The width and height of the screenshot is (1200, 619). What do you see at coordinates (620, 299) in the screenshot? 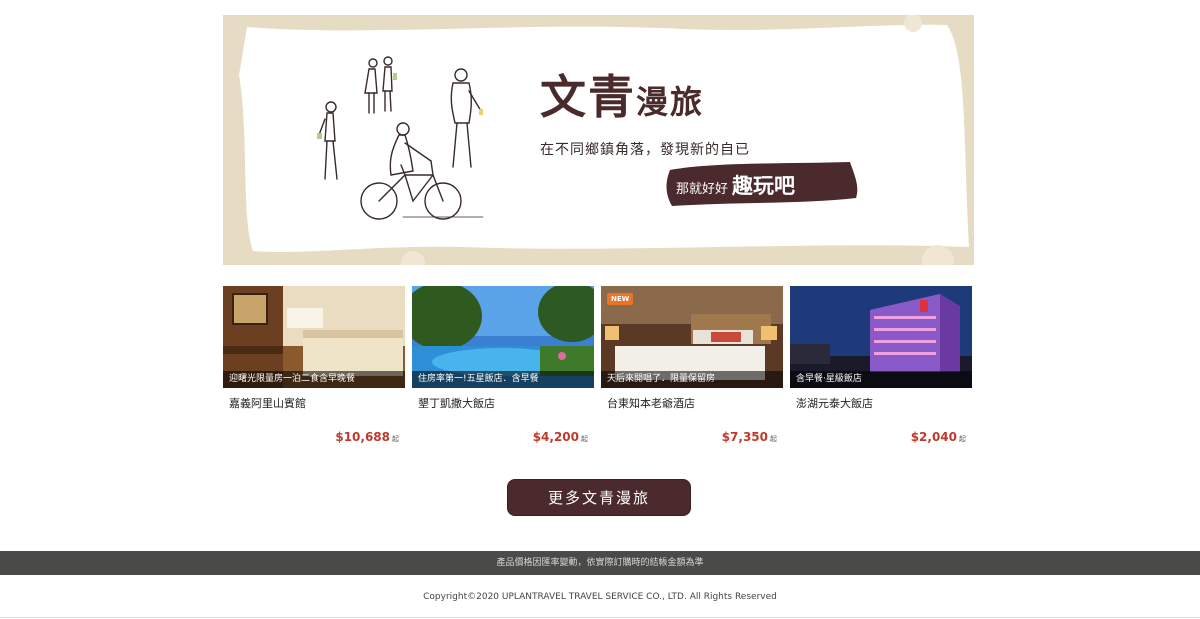
I see `new-badge: NEW` at bounding box center [620, 299].